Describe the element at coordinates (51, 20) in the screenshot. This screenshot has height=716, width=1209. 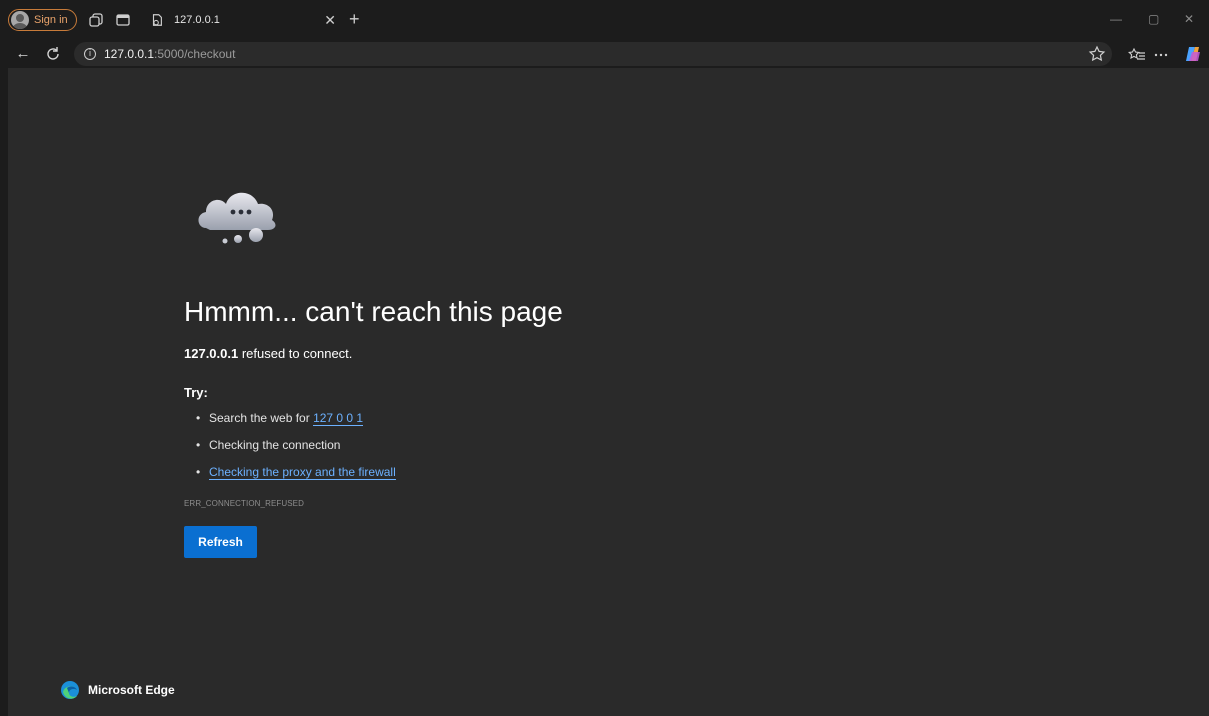
I see `sign-in-label: Sign in` at that location.